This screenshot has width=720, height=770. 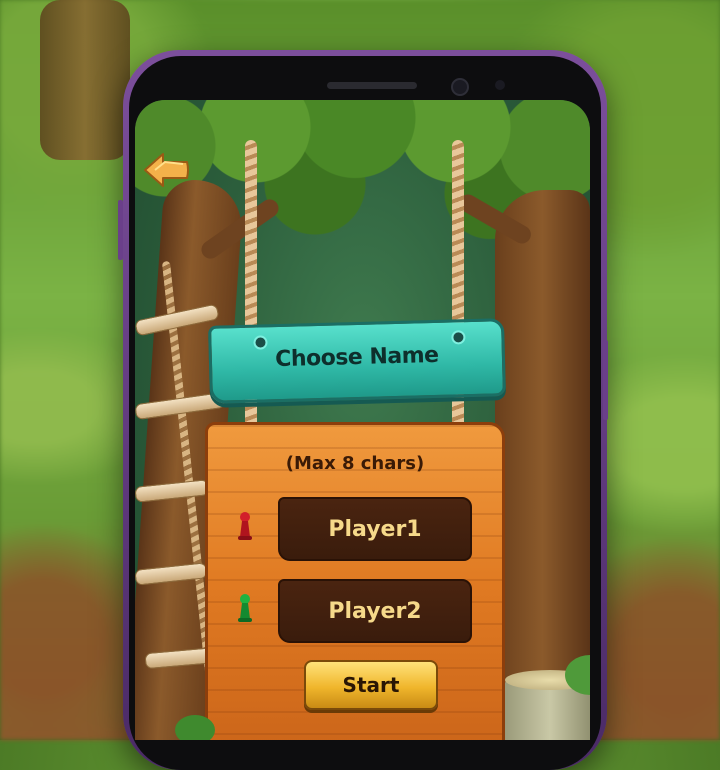 What do you see at coordinates (251, 240) in the screenshot?
I see `hanging-rope-left` at bounding box center [251, 240].